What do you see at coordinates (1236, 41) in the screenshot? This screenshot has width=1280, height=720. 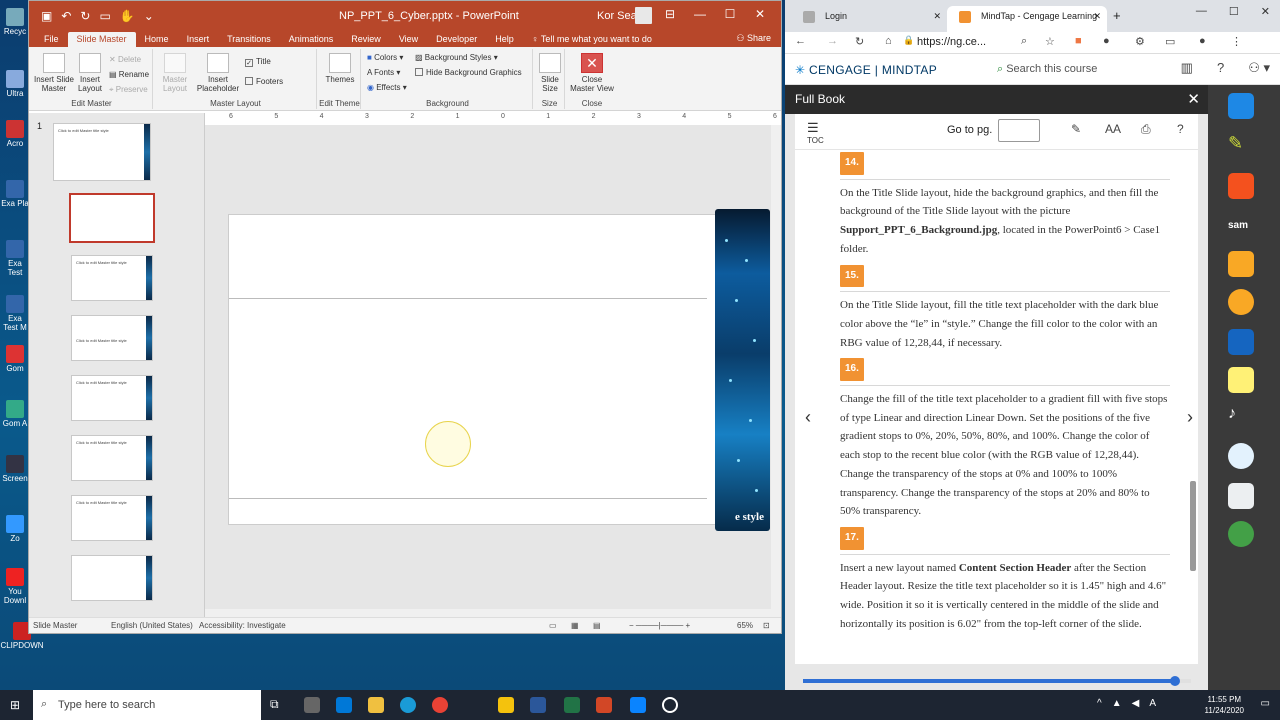 I see `menu-icon: ⋮` at bounding box center [1236, 41].